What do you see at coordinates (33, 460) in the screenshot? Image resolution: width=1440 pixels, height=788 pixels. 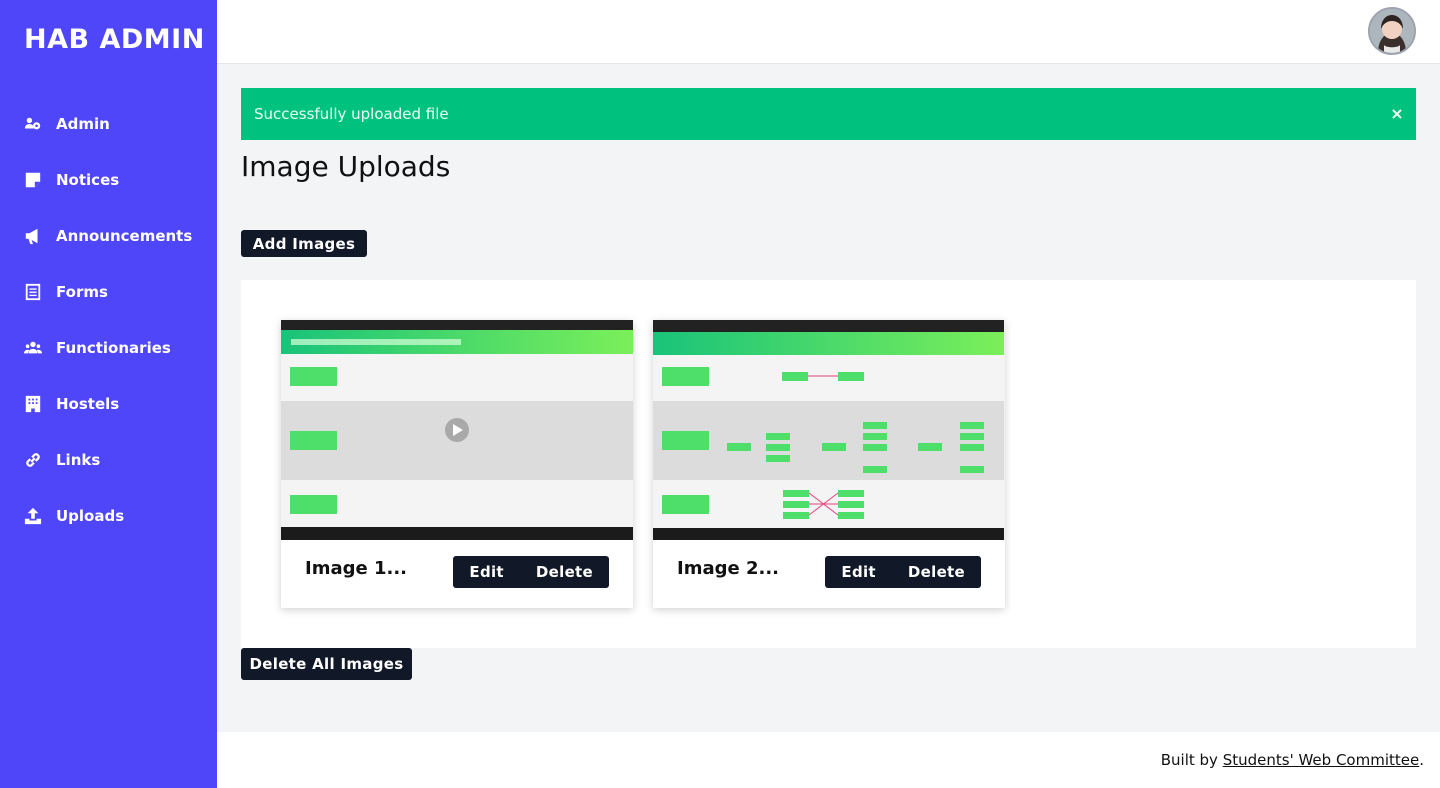 I see `link-icon` at bounding box center [33, 460].